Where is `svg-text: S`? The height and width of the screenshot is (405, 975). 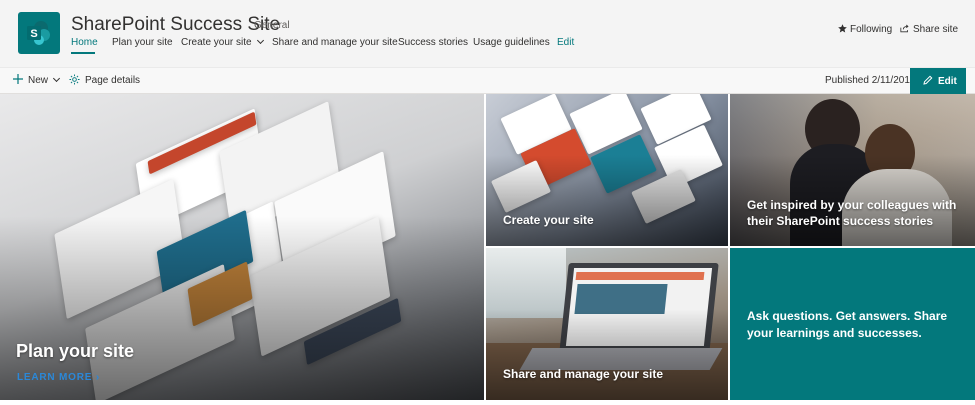 svg-text: S is located at coordinates (33, 34).